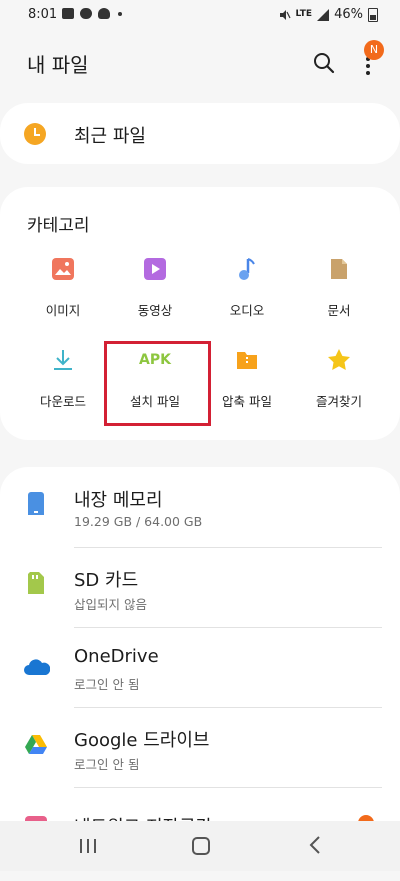 This screenshot has width=400, height=881. What do you see at coordinates (36, 744) in the screenshot?
I see `google-drive-icon` at bounding box center [36, 744].